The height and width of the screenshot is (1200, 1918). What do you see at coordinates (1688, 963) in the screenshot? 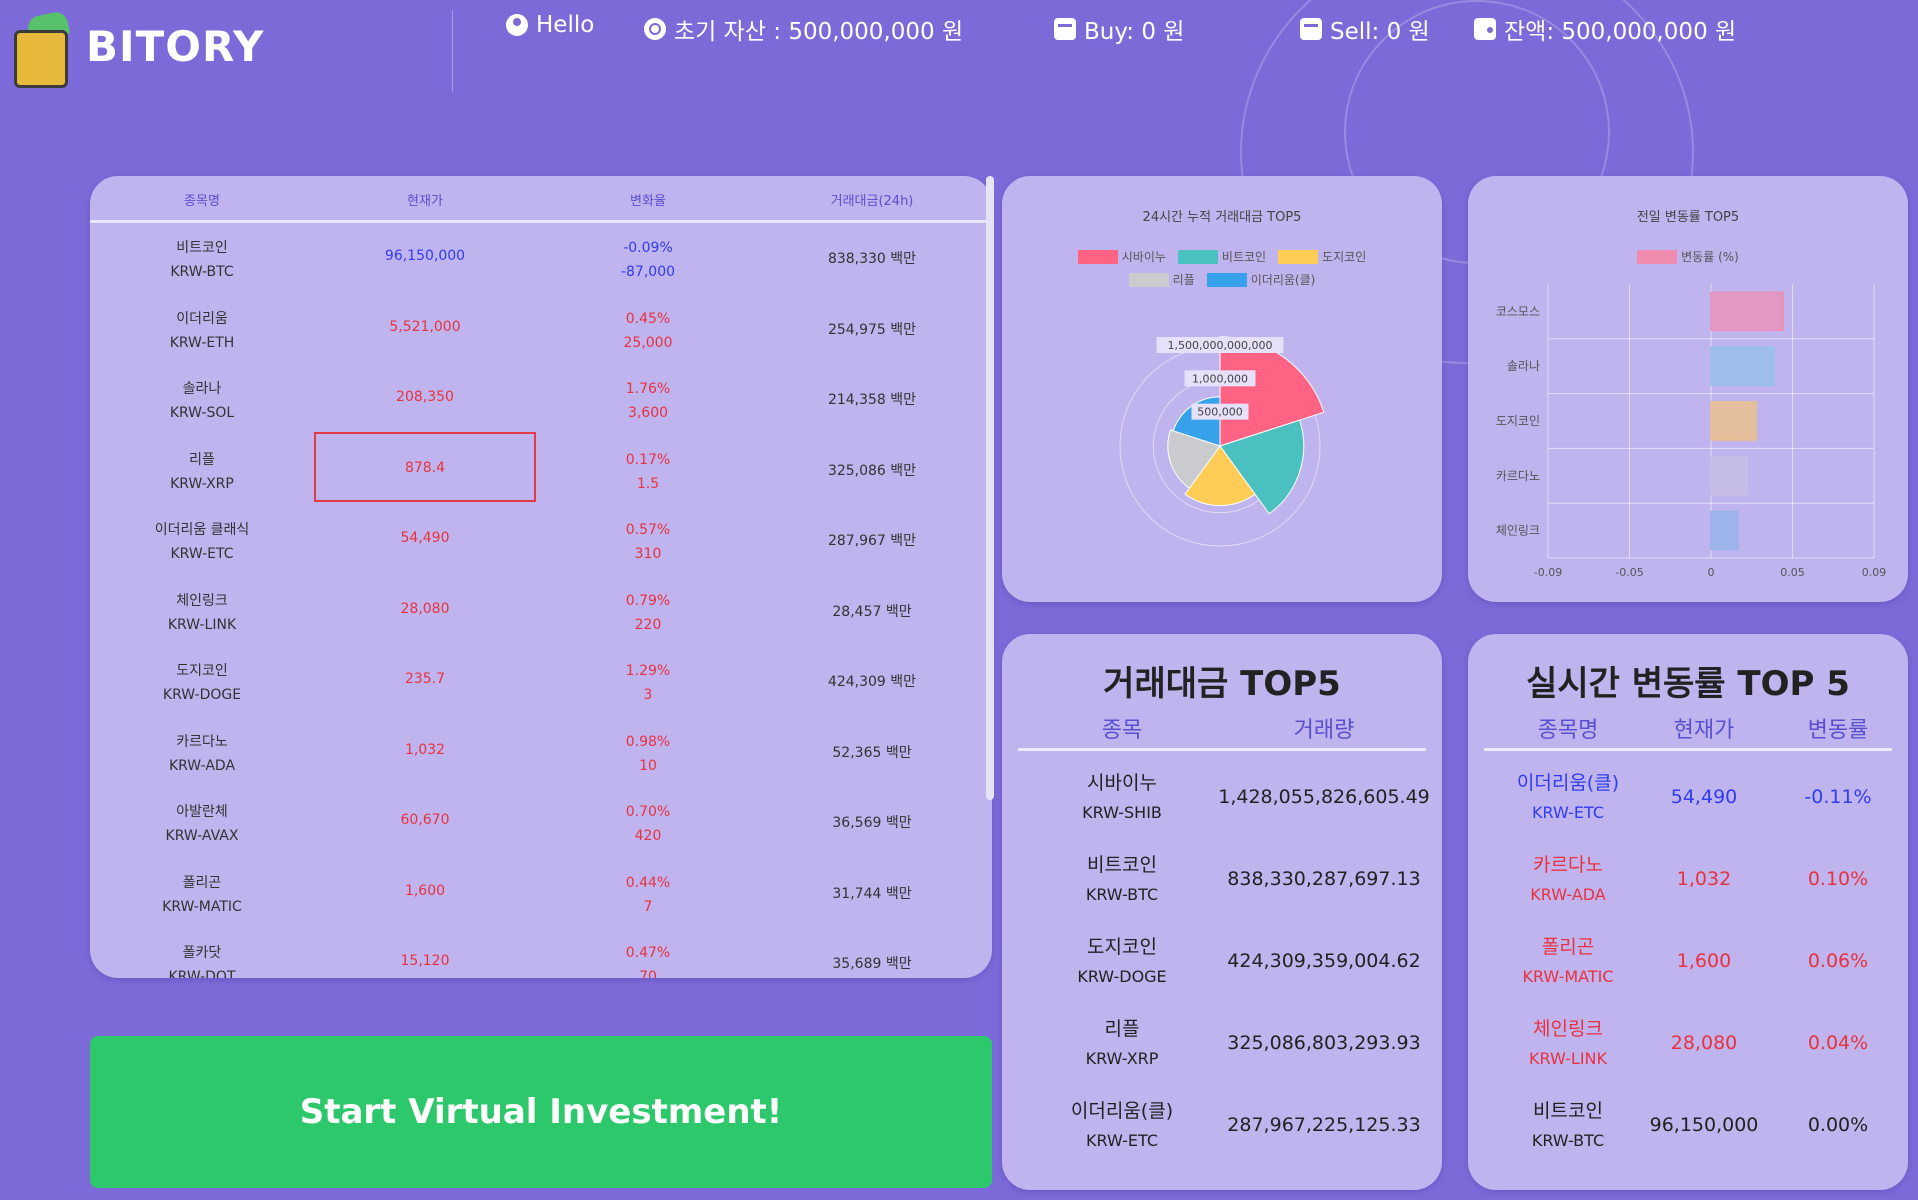
I see `list-item: 폴리곤 KRW-MATIC 1,600 0.06%` at bounding box center [1688, 963].